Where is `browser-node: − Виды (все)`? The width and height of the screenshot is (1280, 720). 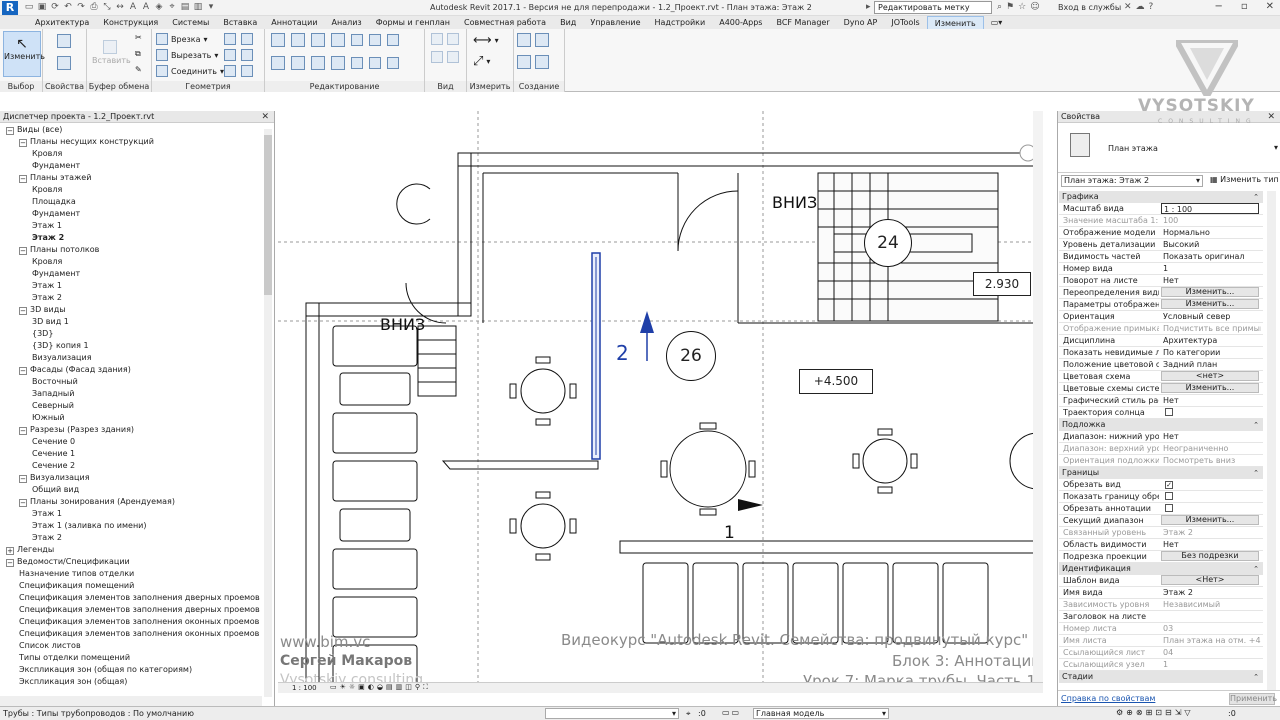 browser-node: − Виды (все) is located at coordinates (34, 130).